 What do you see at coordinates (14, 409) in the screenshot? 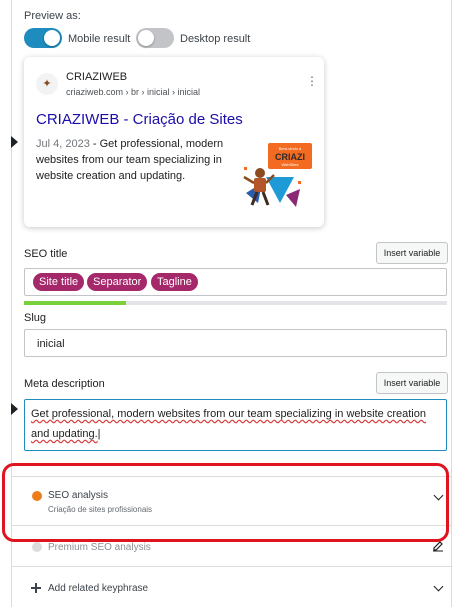
I see `meta-pointer-icon` at bounding box center [14, 409].